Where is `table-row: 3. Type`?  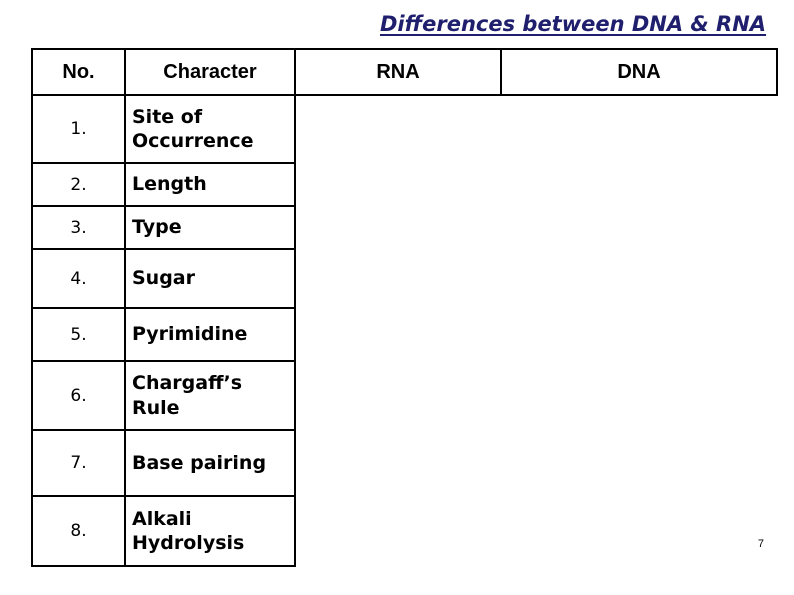 table-row: 3. Type is located at coordinates (404, 228).